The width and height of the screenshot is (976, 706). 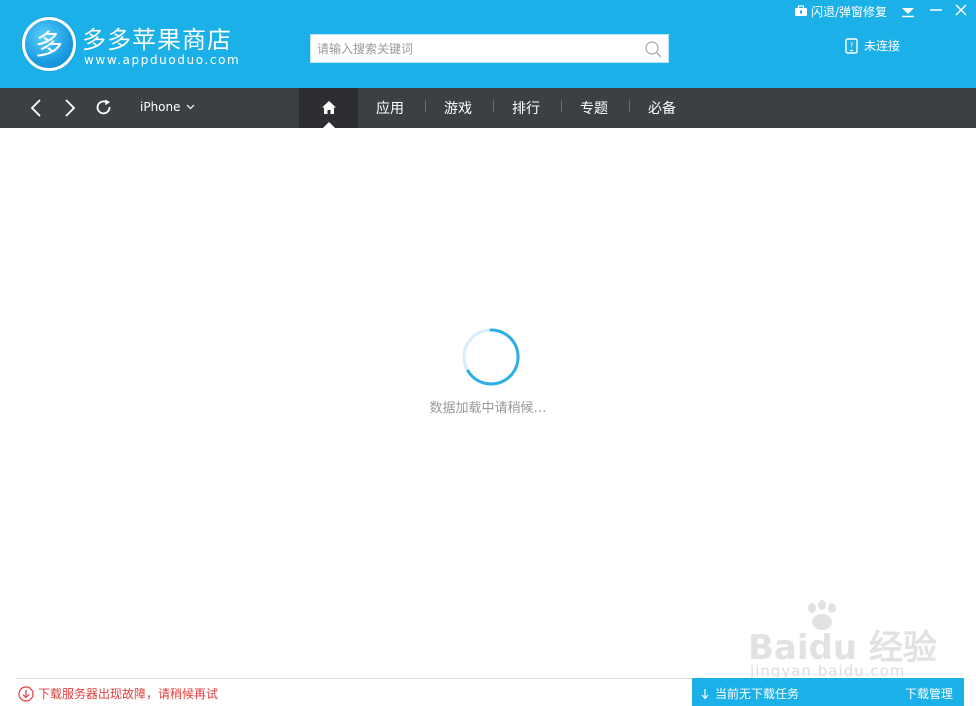 What do you see at coordinates (849, 11) in the screenshot?
I see `repair-label: 闪退/弹窗修复` at bounding box center [849, 11].